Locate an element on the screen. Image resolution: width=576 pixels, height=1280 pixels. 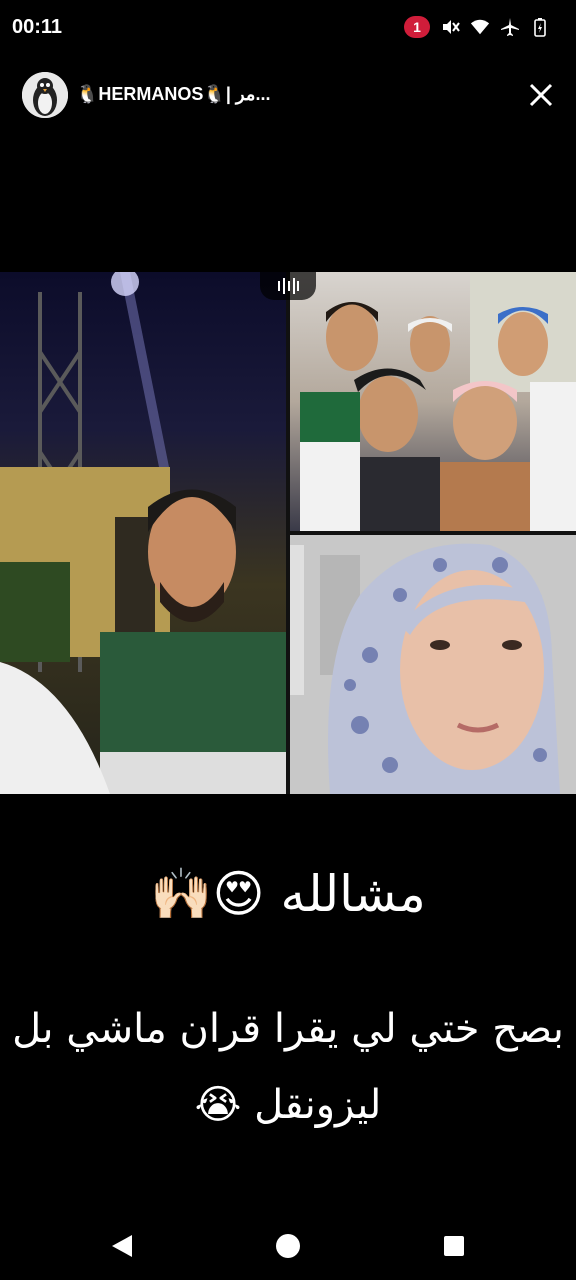
group-participants-video is located at coordinates (433, 401).